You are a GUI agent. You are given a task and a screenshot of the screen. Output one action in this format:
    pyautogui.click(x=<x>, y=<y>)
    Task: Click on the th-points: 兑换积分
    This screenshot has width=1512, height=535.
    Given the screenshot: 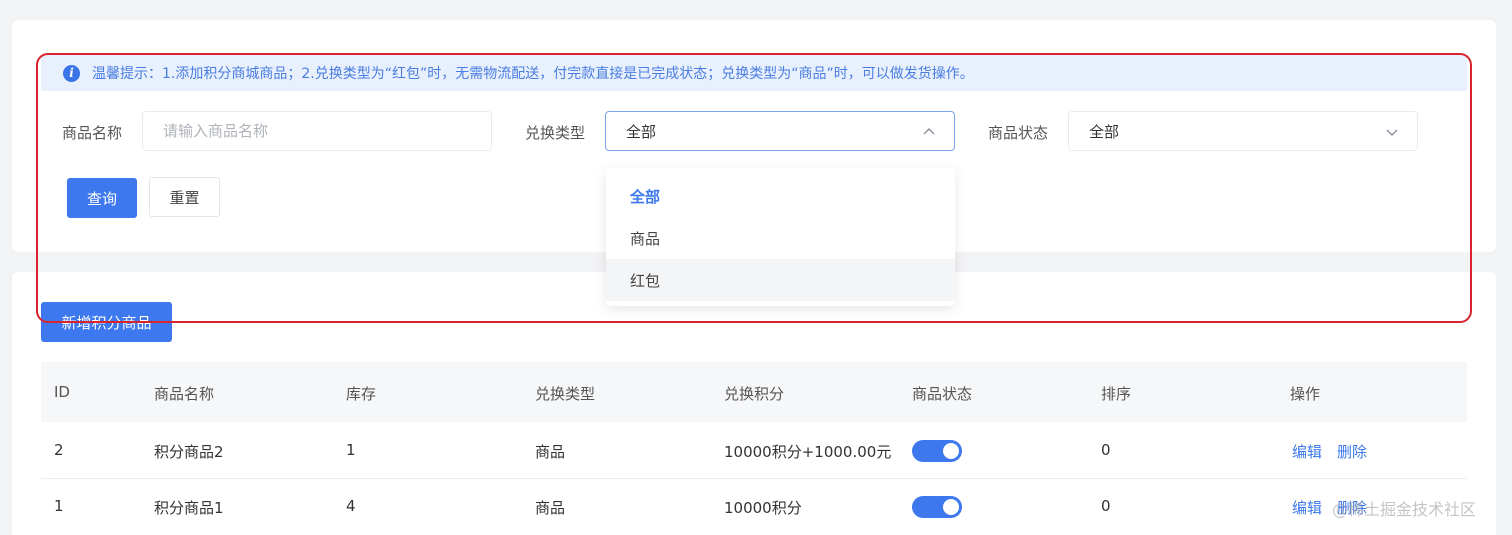 What is the action you would take?
    pyautogui.click(x=754, y=394)
    